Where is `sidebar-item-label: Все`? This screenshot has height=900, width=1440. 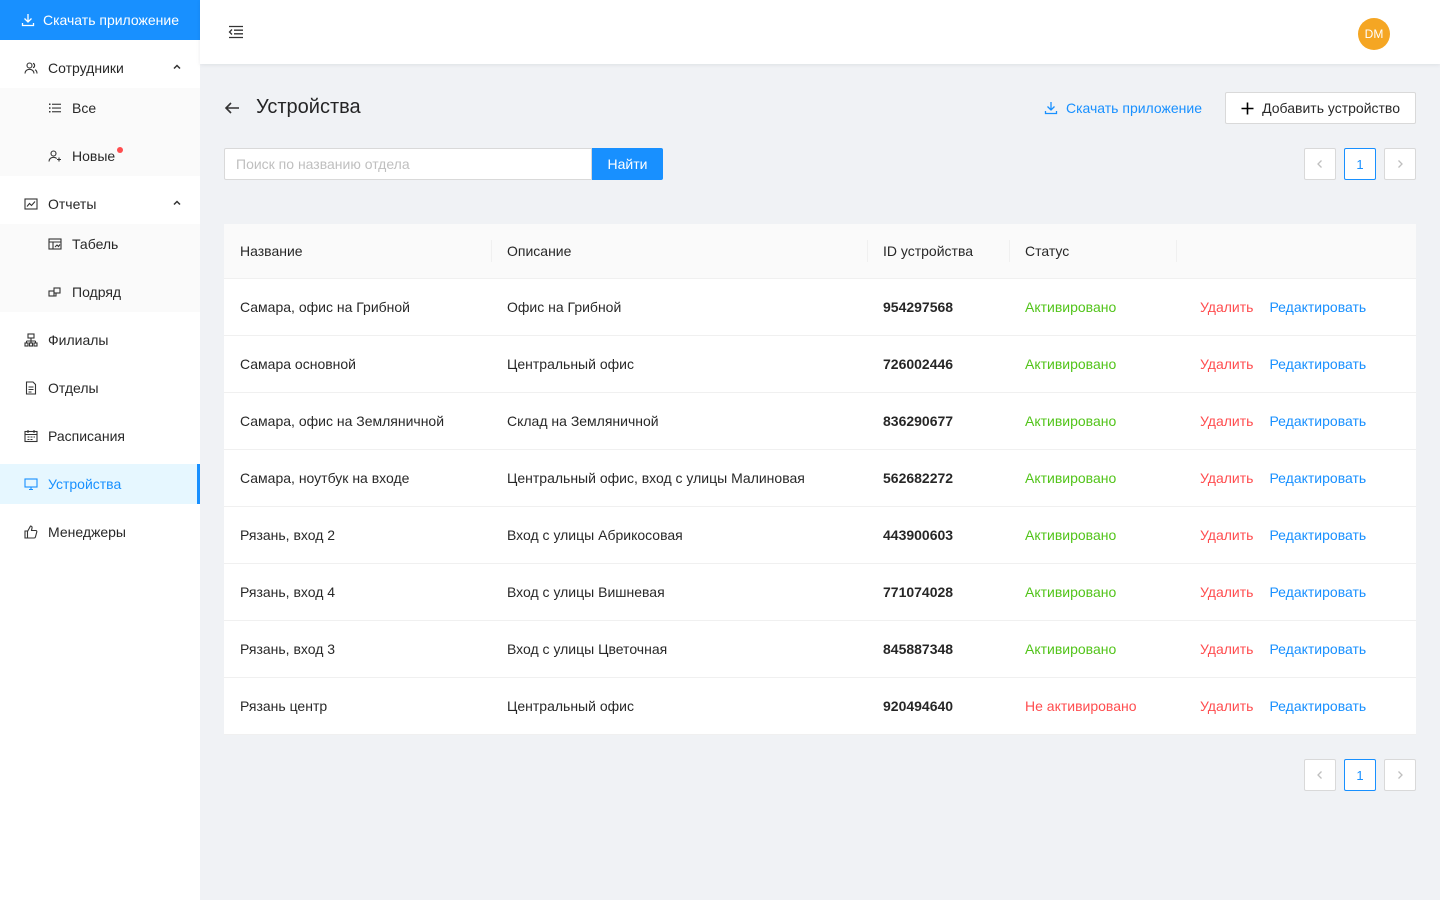
sidebar-item-label: Все is located at coordinates (84, 108).